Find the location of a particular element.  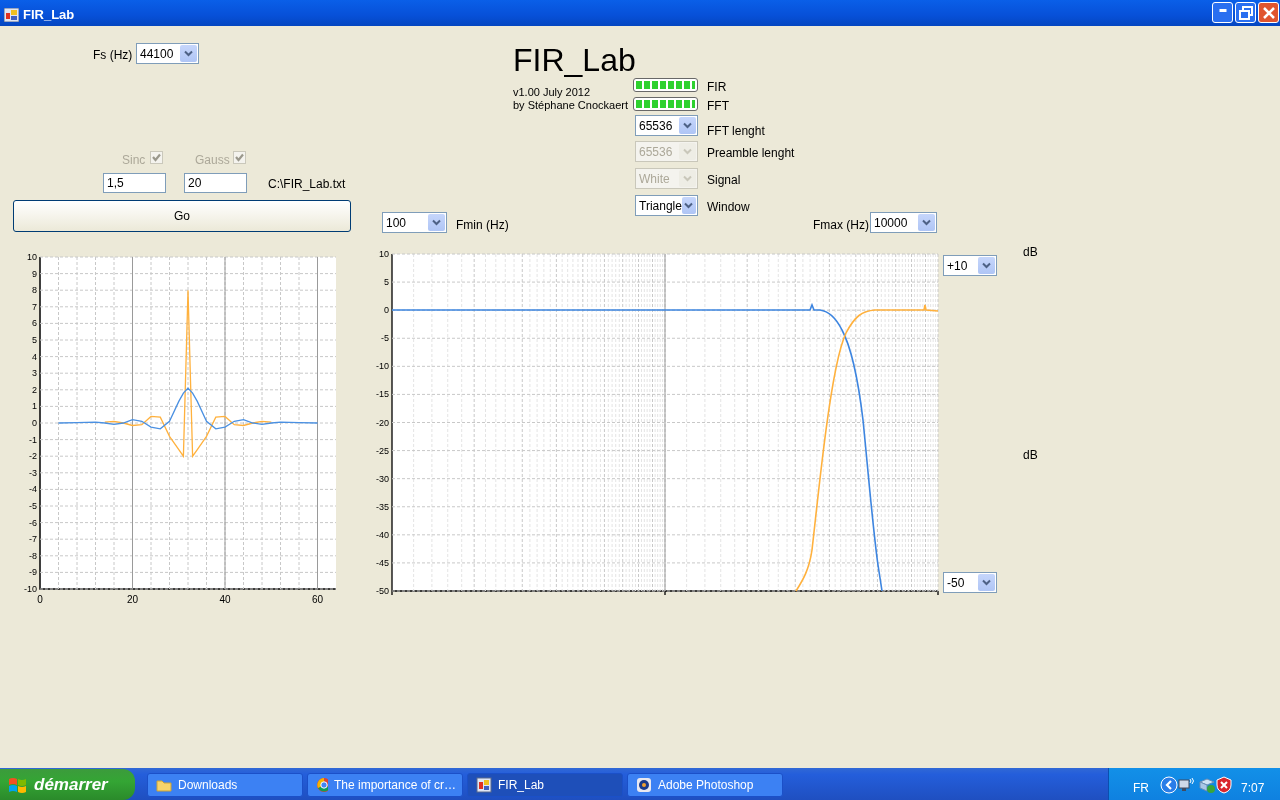

file-path-text: C:\FIR_Lab.txt is located at coordinates (307, 184).